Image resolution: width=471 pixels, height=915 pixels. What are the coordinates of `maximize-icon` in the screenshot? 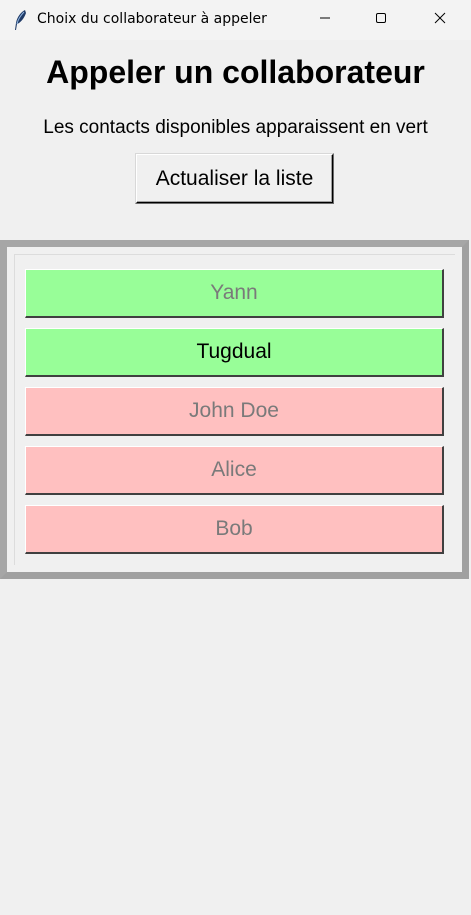 It's located at (381, 20).